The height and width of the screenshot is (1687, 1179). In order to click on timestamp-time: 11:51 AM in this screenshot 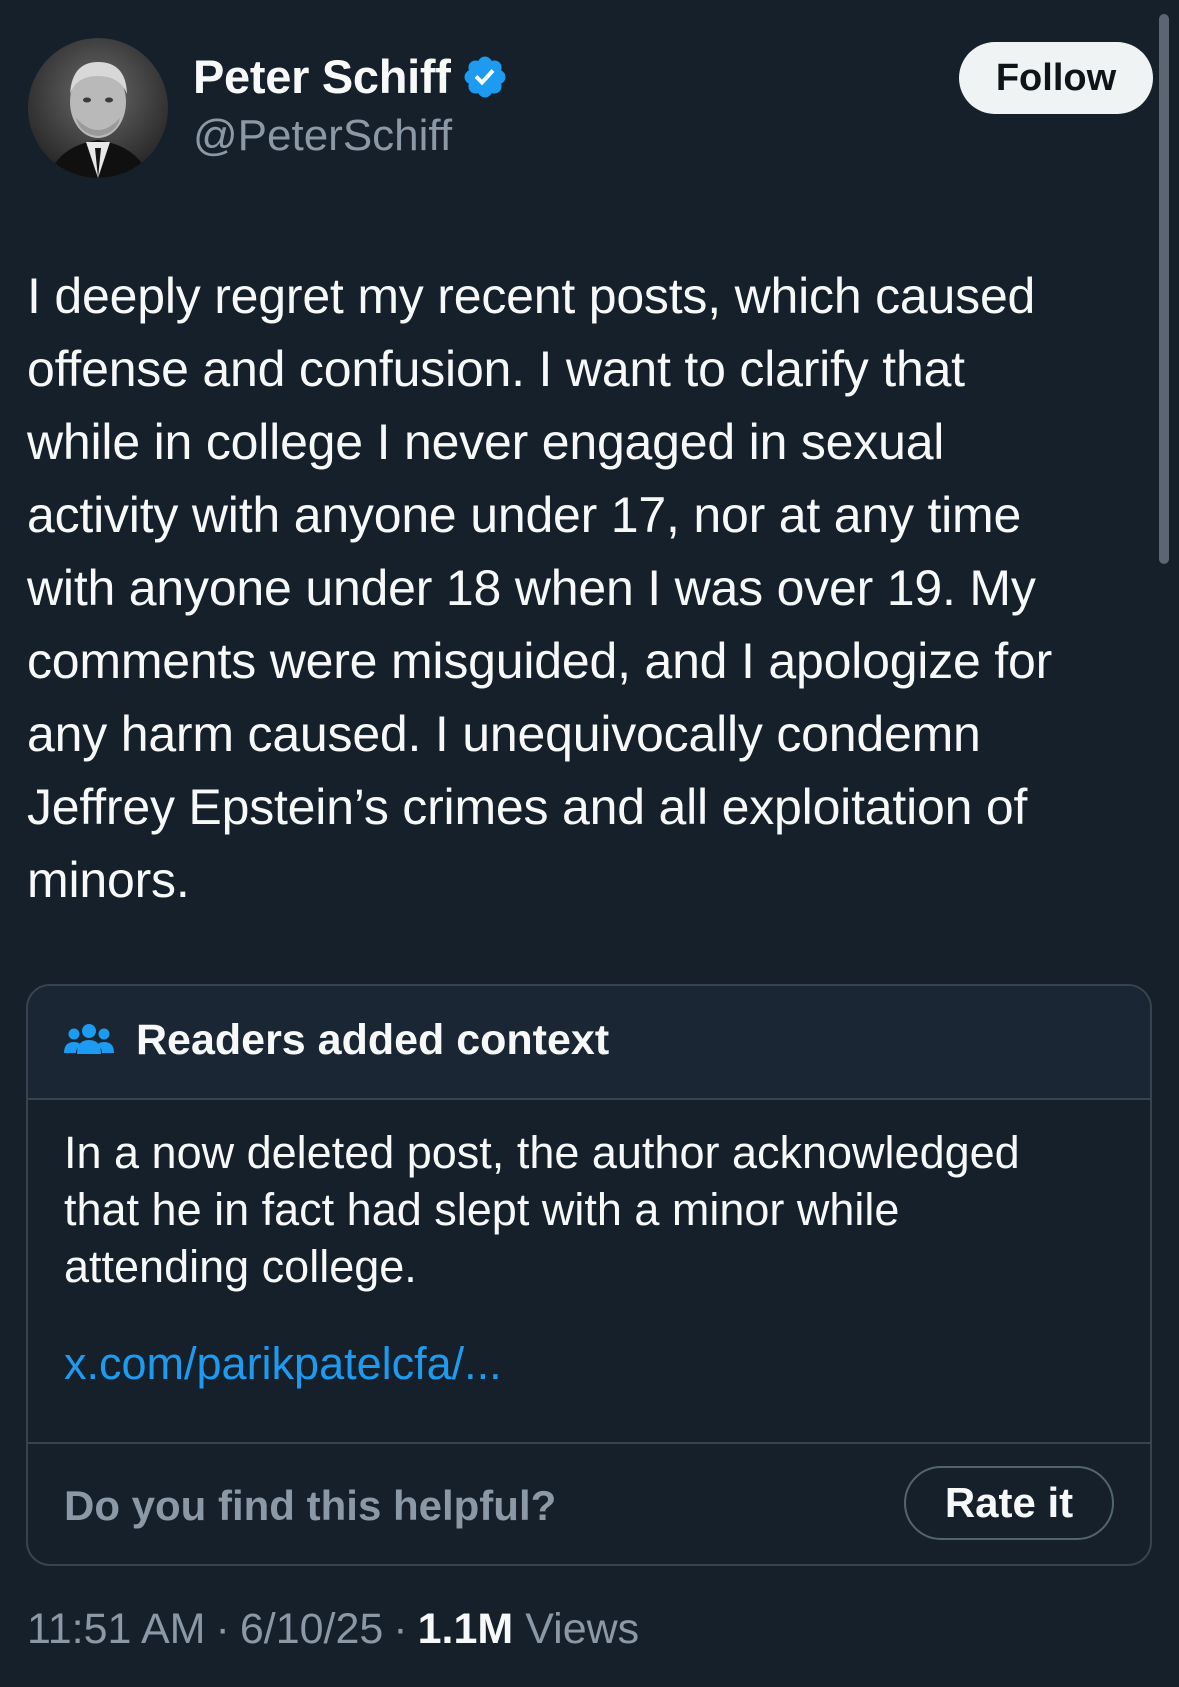, I will do `click(116, 1629)`.